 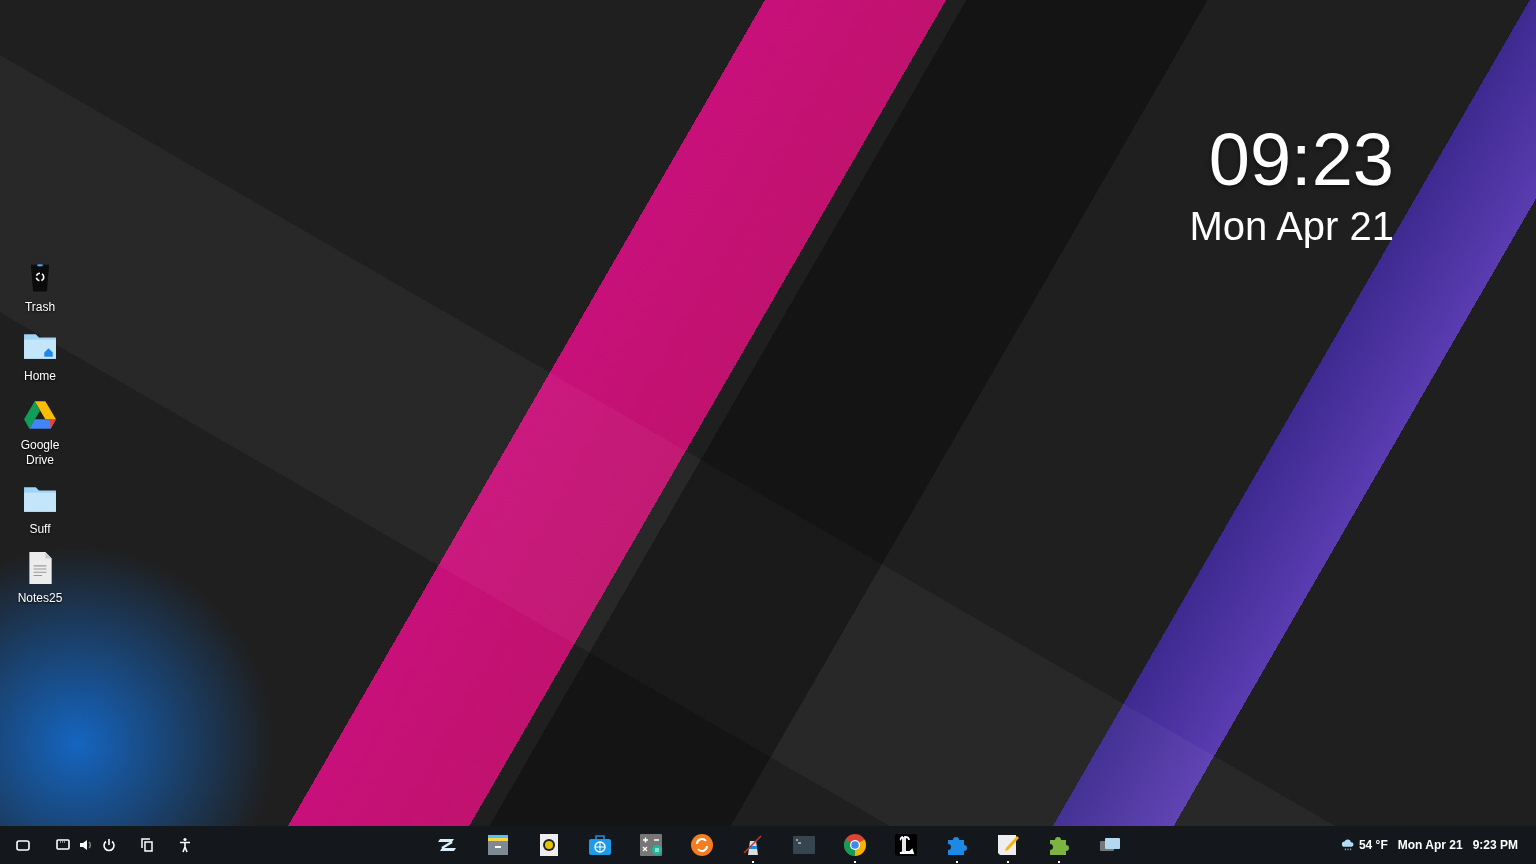 What do you see at coordinates (1347, 845) in the screenshot?
I see `cloud-rain-icon` at bounding box center [1347, 845].